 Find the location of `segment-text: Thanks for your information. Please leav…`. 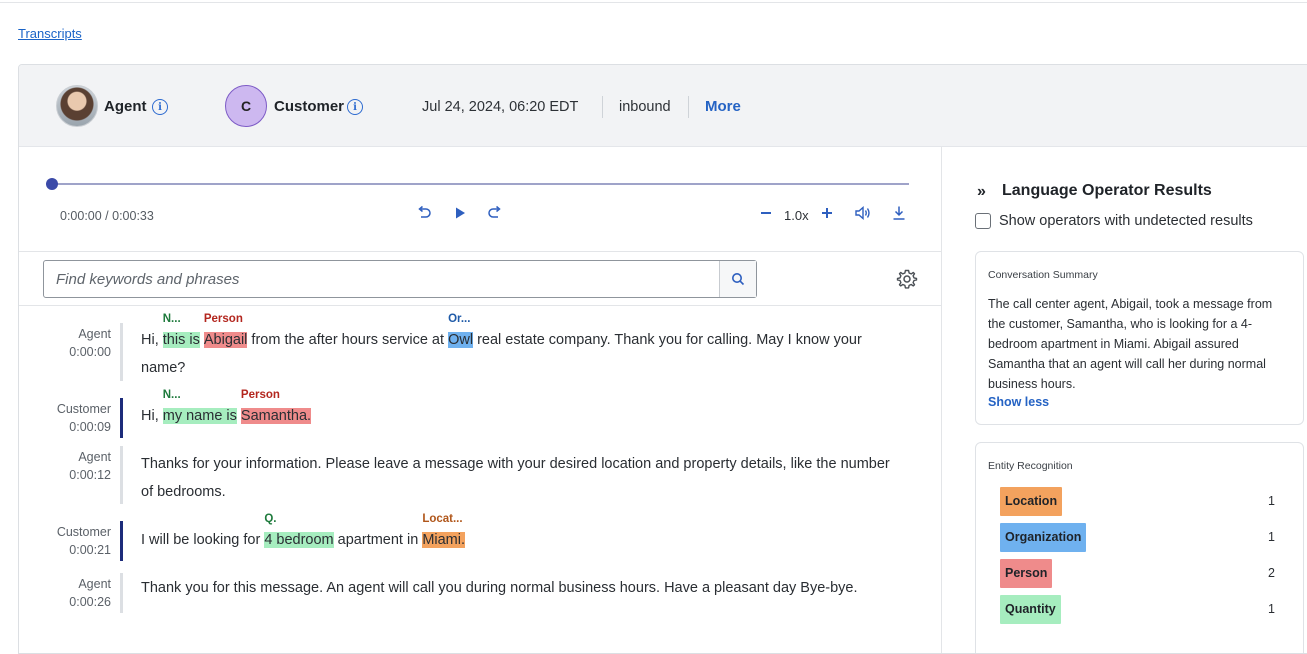

segment-text: Thanks for your information. Please leav… is located at coordinates (515, 478).